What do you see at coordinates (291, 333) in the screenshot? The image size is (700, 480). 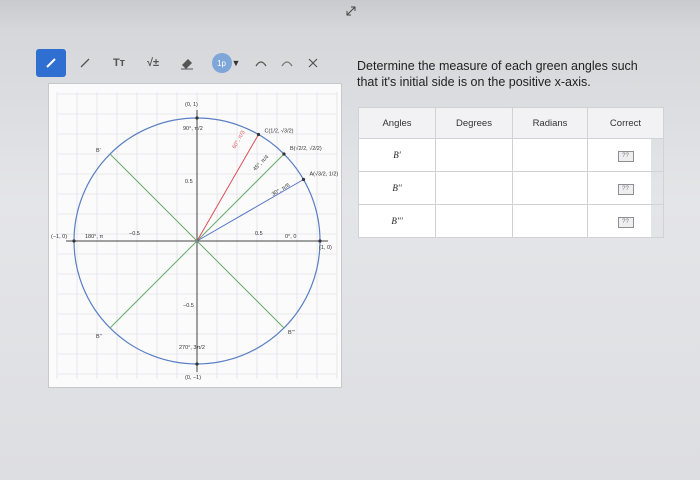 I see `label-b-triple-prime: B'''` at bounding box center [291, 333].